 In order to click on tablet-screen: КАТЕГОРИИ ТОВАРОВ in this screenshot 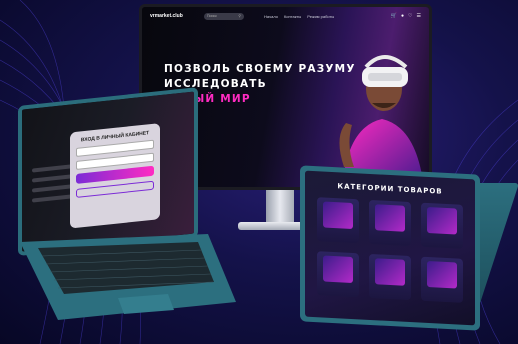, I will do `click(390, 248)`.